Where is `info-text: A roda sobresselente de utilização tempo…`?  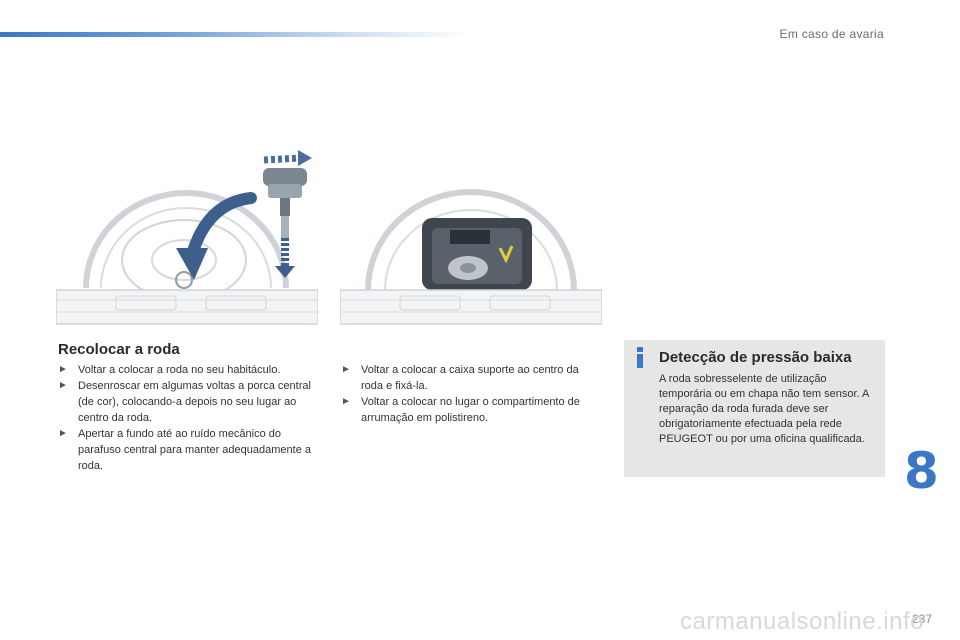
info-text: A roda sobresselente de utilização tempo… is located at coordinates (764, 409).